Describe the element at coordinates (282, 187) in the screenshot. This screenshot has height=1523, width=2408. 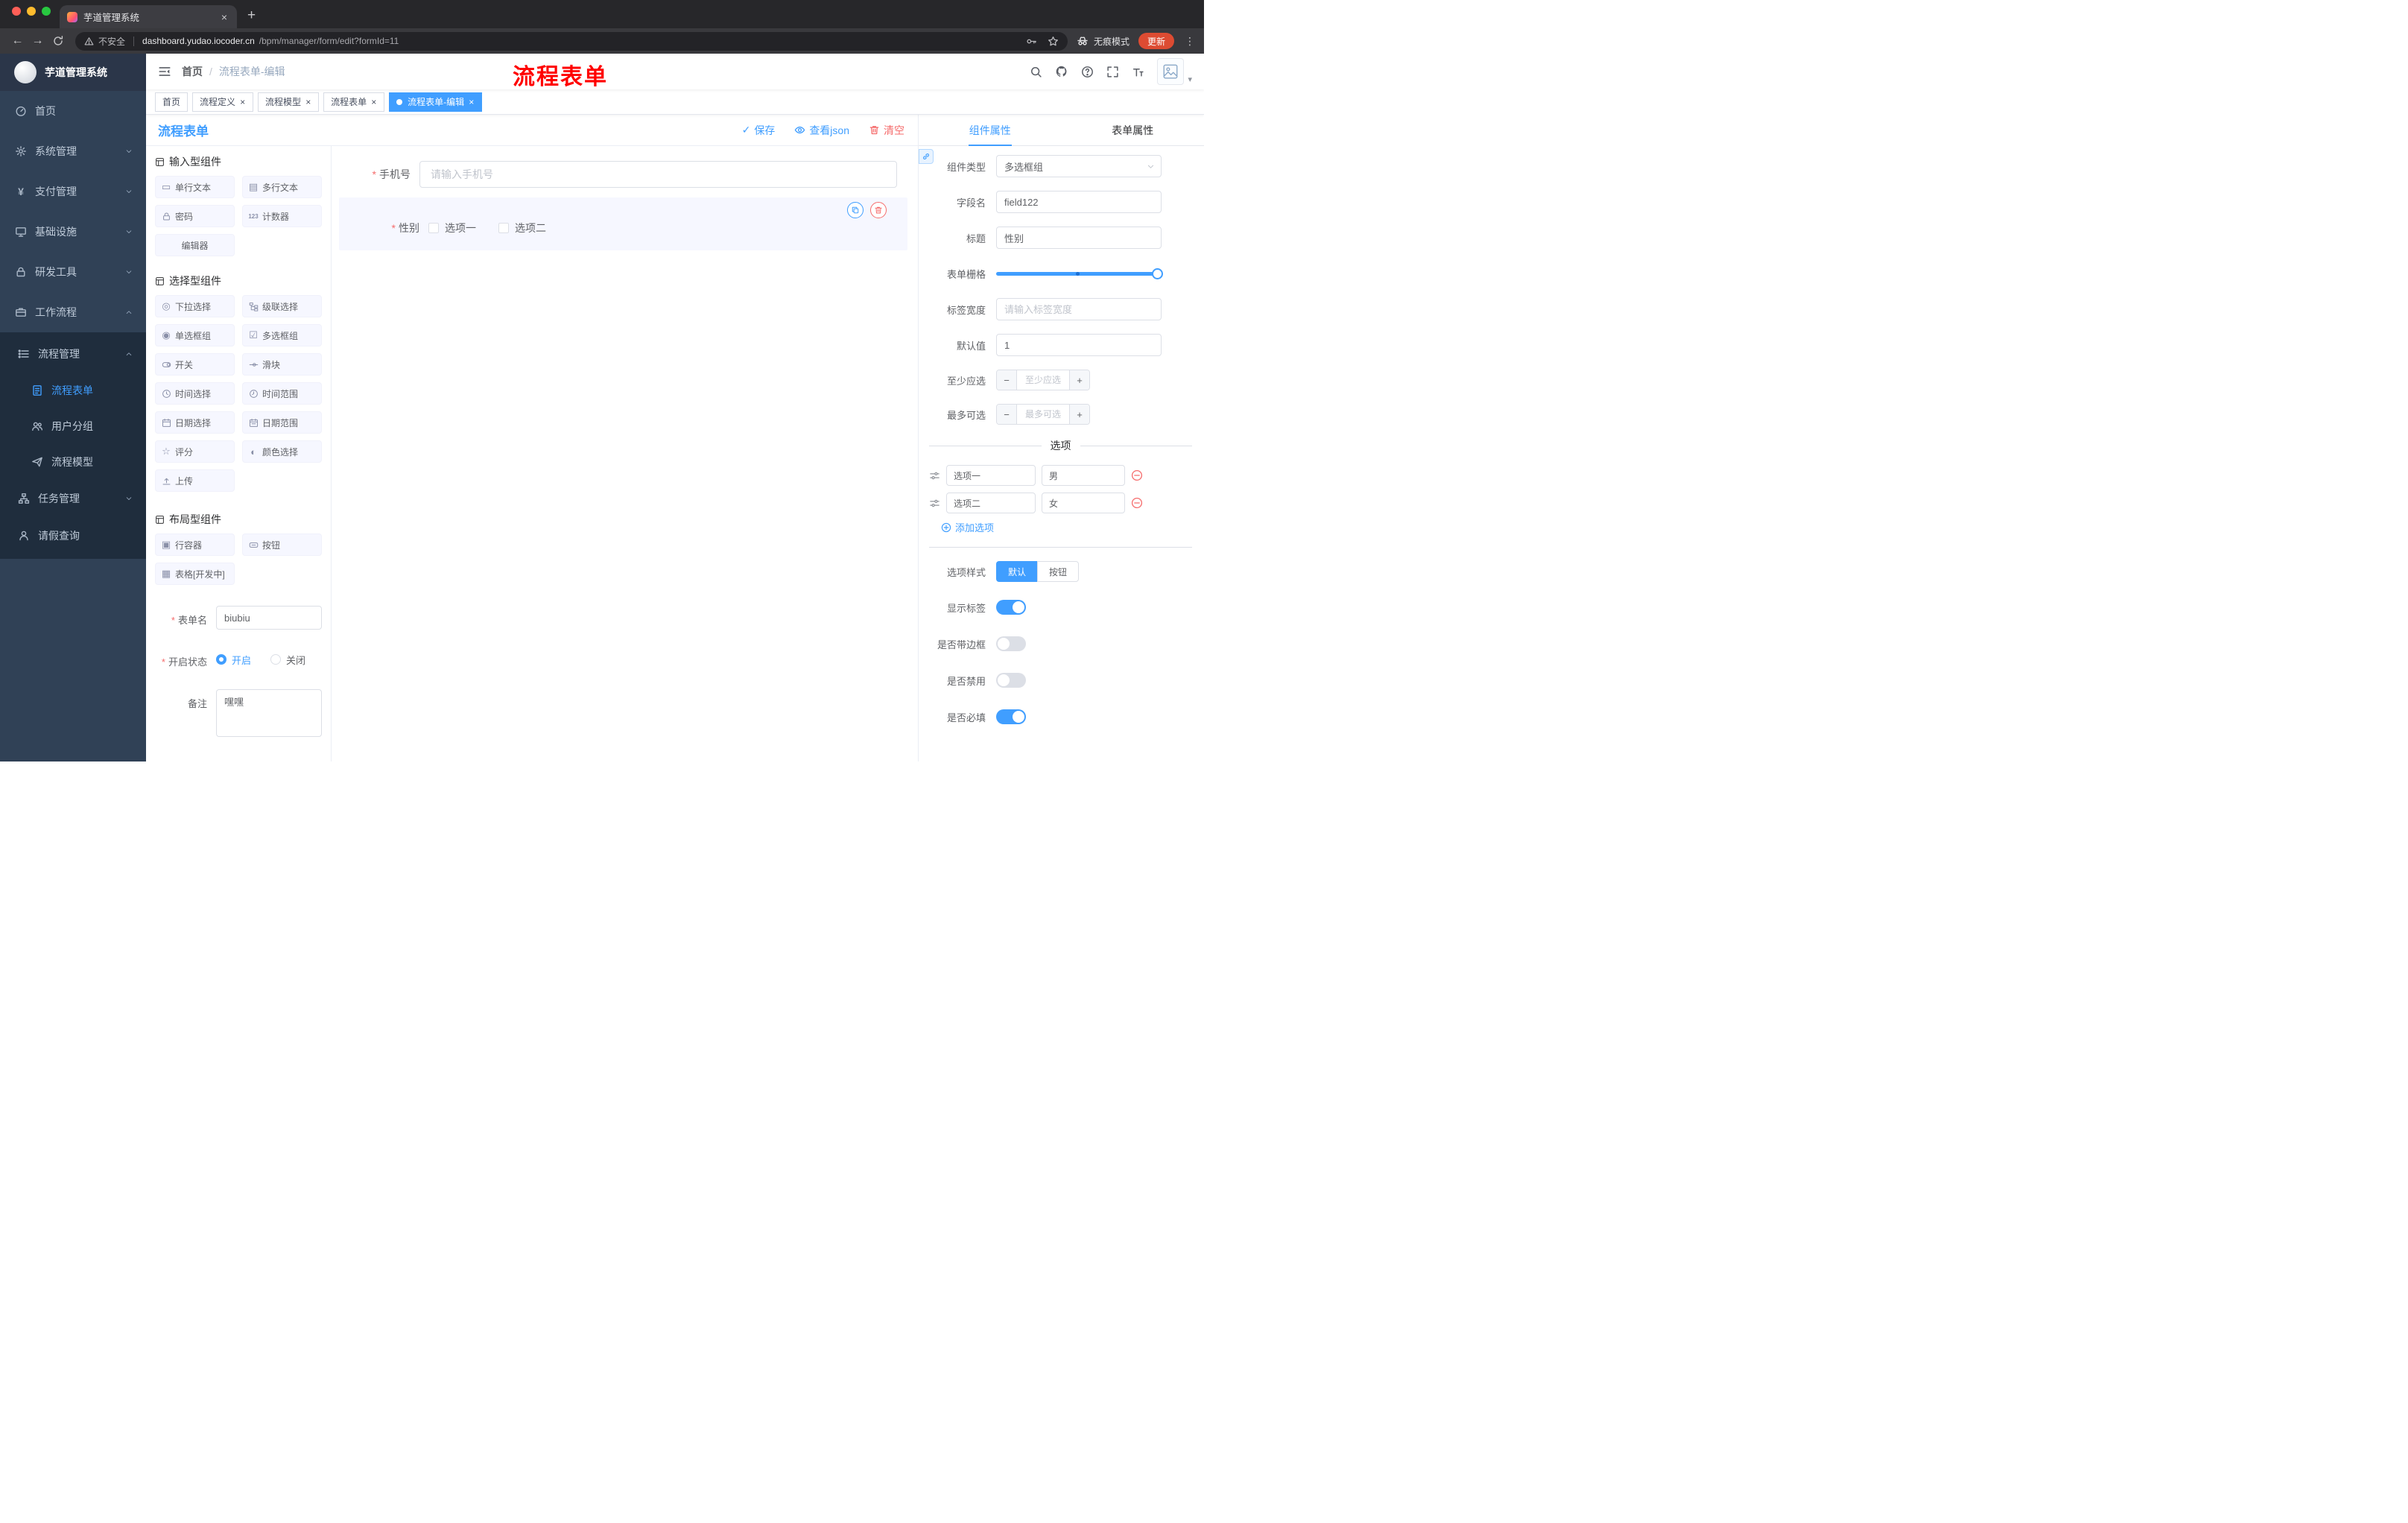
I see `palette-item-textarea: ▤ 多行文本` at that location.